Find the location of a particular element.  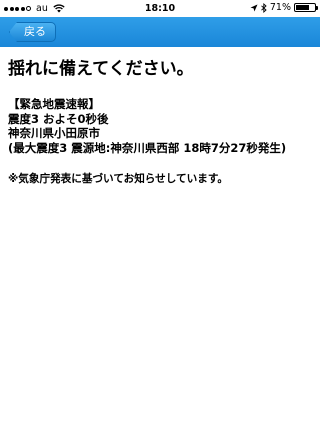

status-right: 71% is located at coordinates (284, 7).